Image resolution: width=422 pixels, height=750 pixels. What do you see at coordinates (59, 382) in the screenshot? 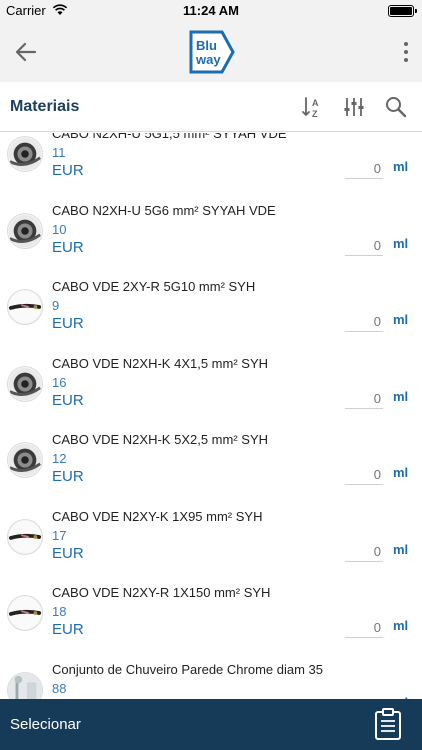
I see `item-quantity: 16` at bounding box center [59, 382].